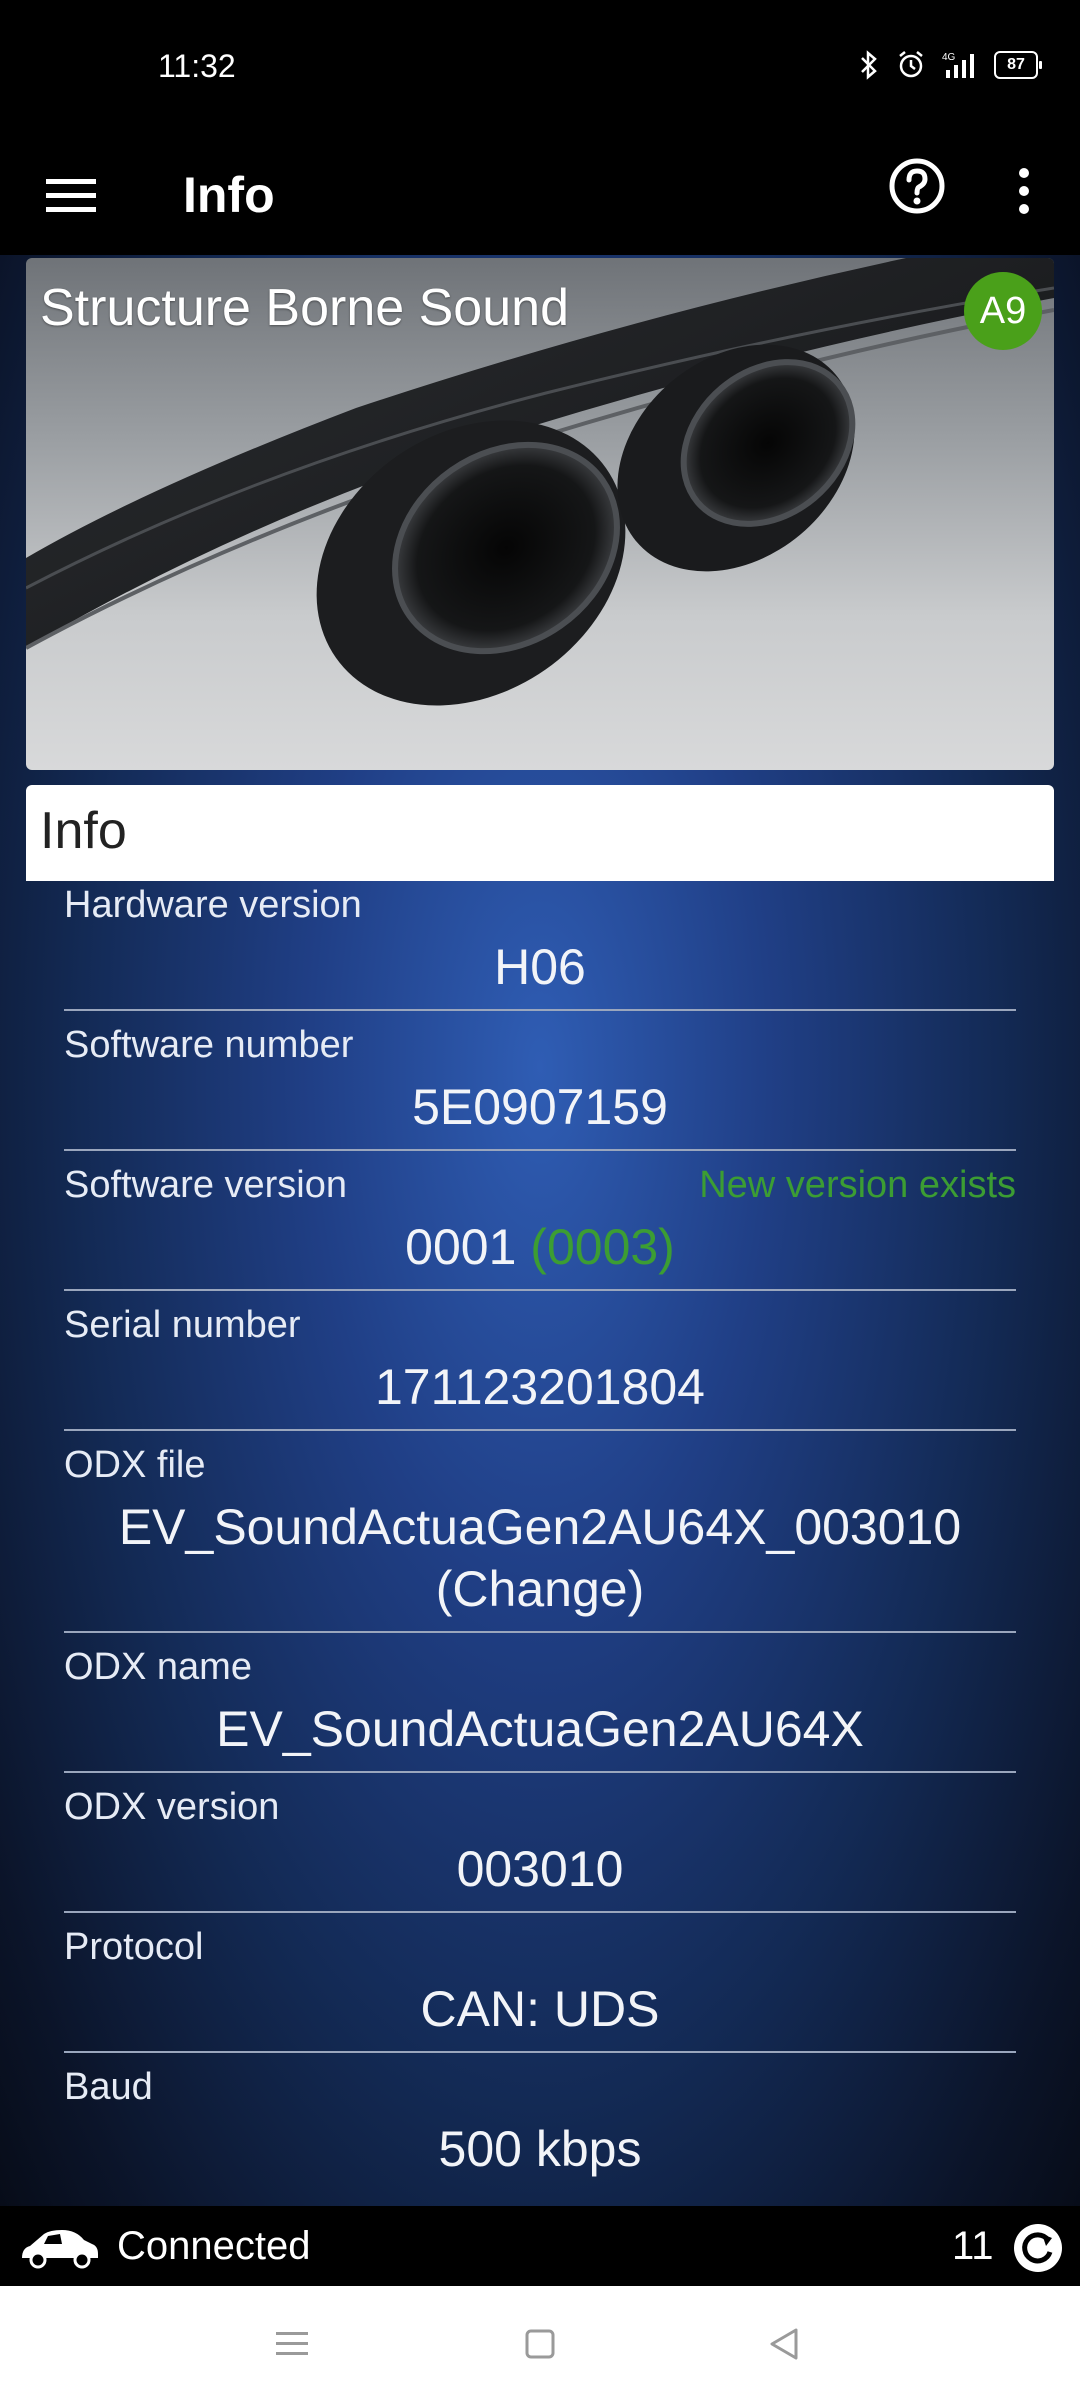  Describe the element at coordinates (461, 1247) in the screenshot. I see `current-version: 0001` at that location.